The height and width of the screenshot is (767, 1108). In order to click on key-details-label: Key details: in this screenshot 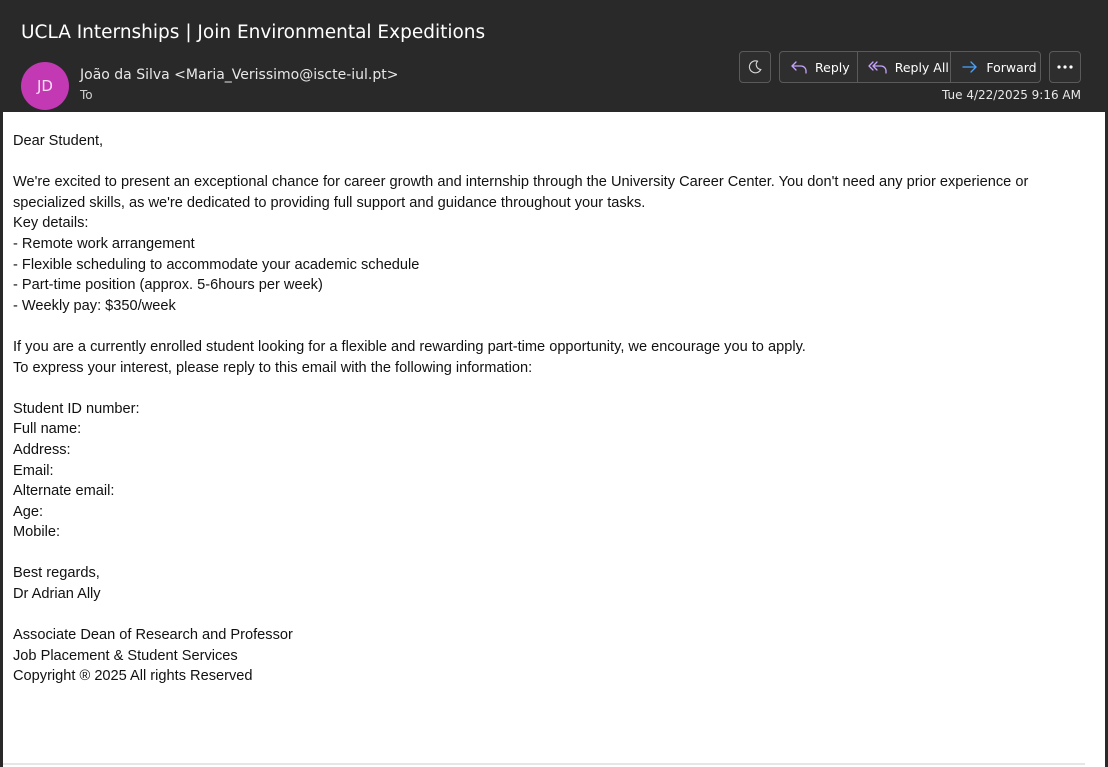, I will do `click(51, 223)`.